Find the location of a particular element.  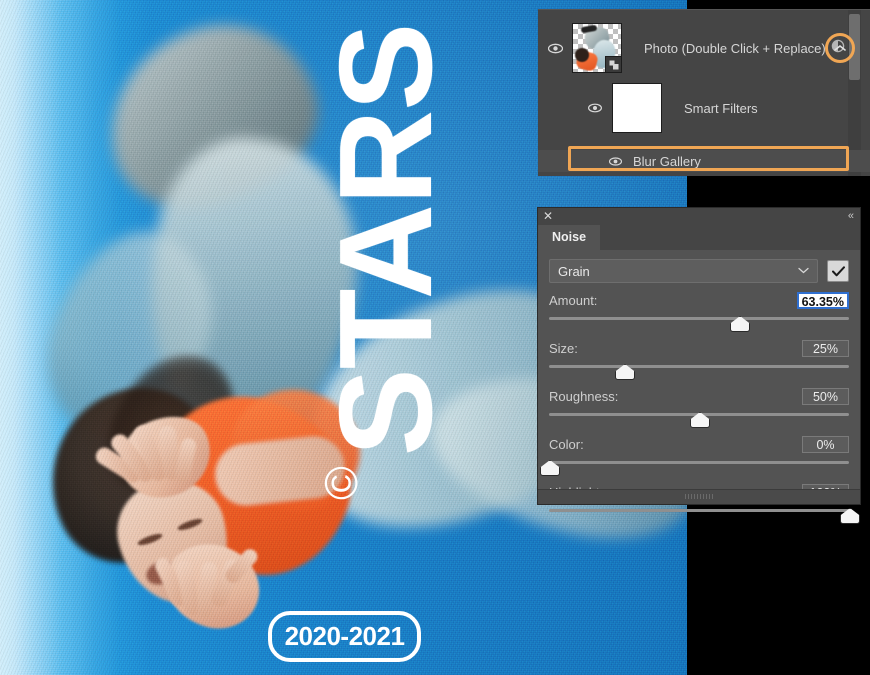

tab-noise: Noise is located at coordinates (569, 237).